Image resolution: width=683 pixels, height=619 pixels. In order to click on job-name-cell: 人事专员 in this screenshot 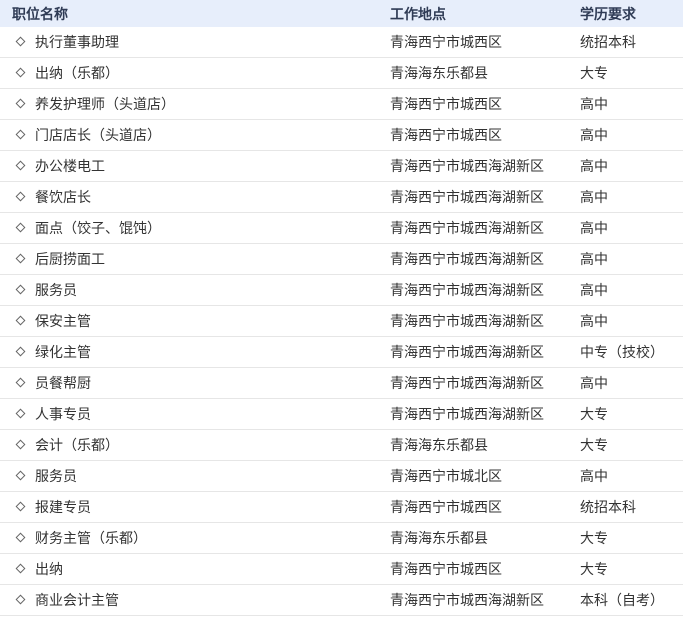, I will do `click(195, 414)`.